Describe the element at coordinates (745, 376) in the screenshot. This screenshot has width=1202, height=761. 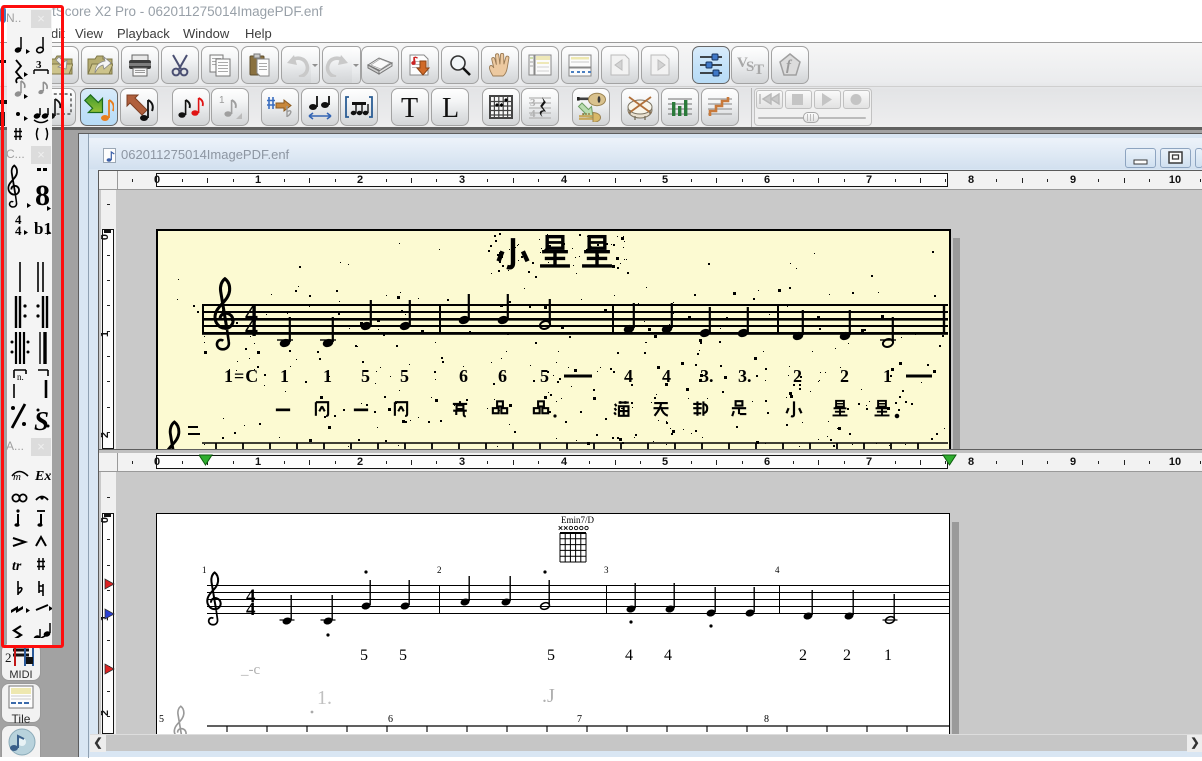
I see `svg-text: 3.` at that location.